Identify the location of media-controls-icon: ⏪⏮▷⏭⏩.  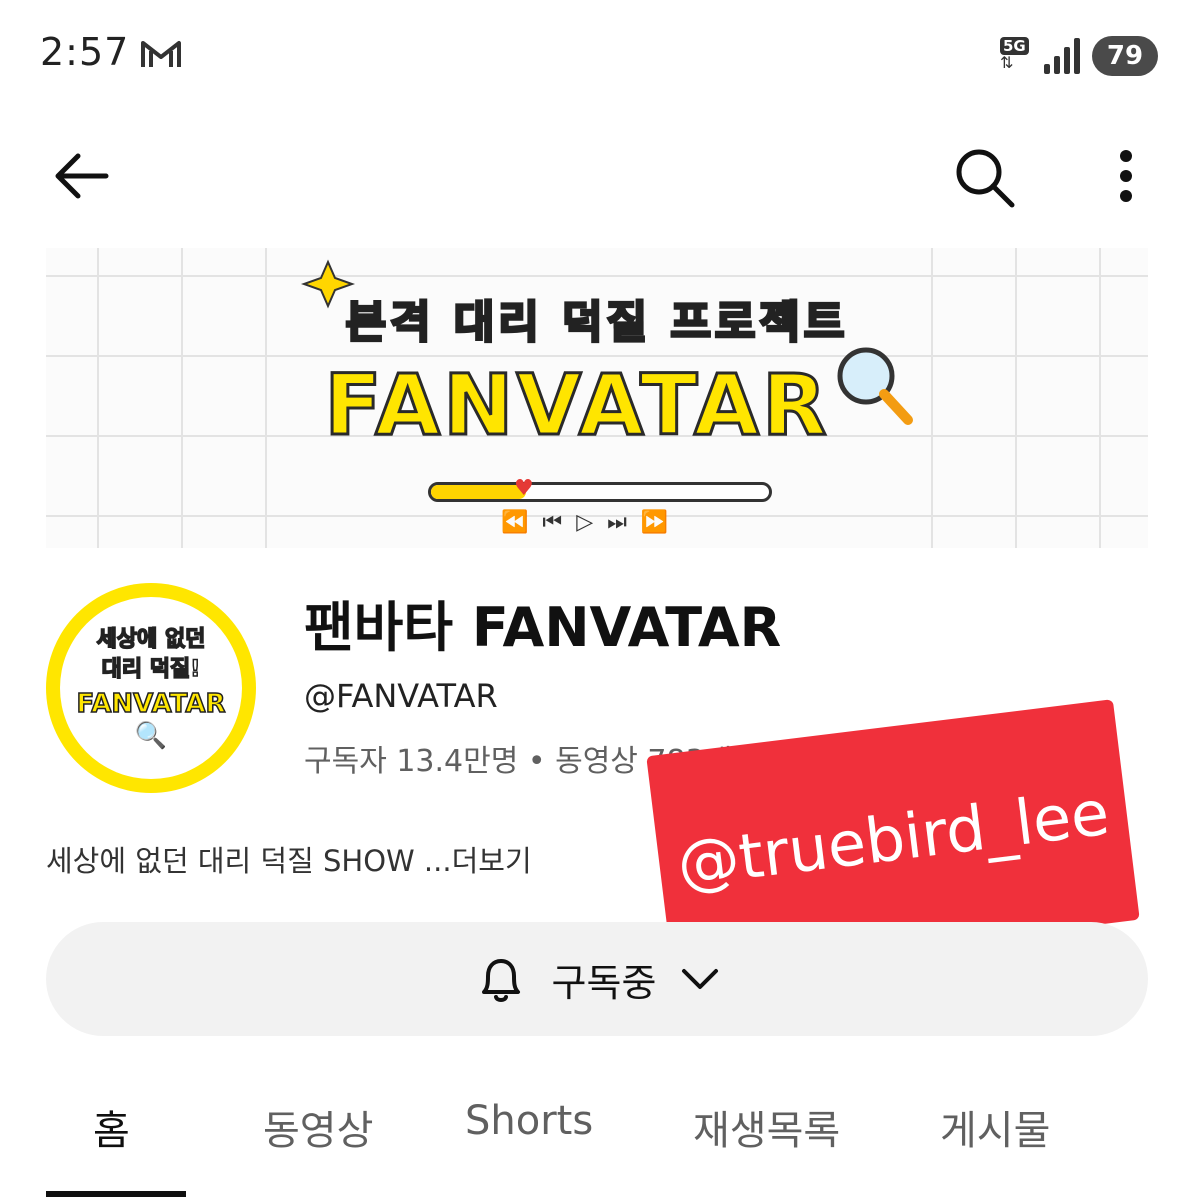
(592, 522).